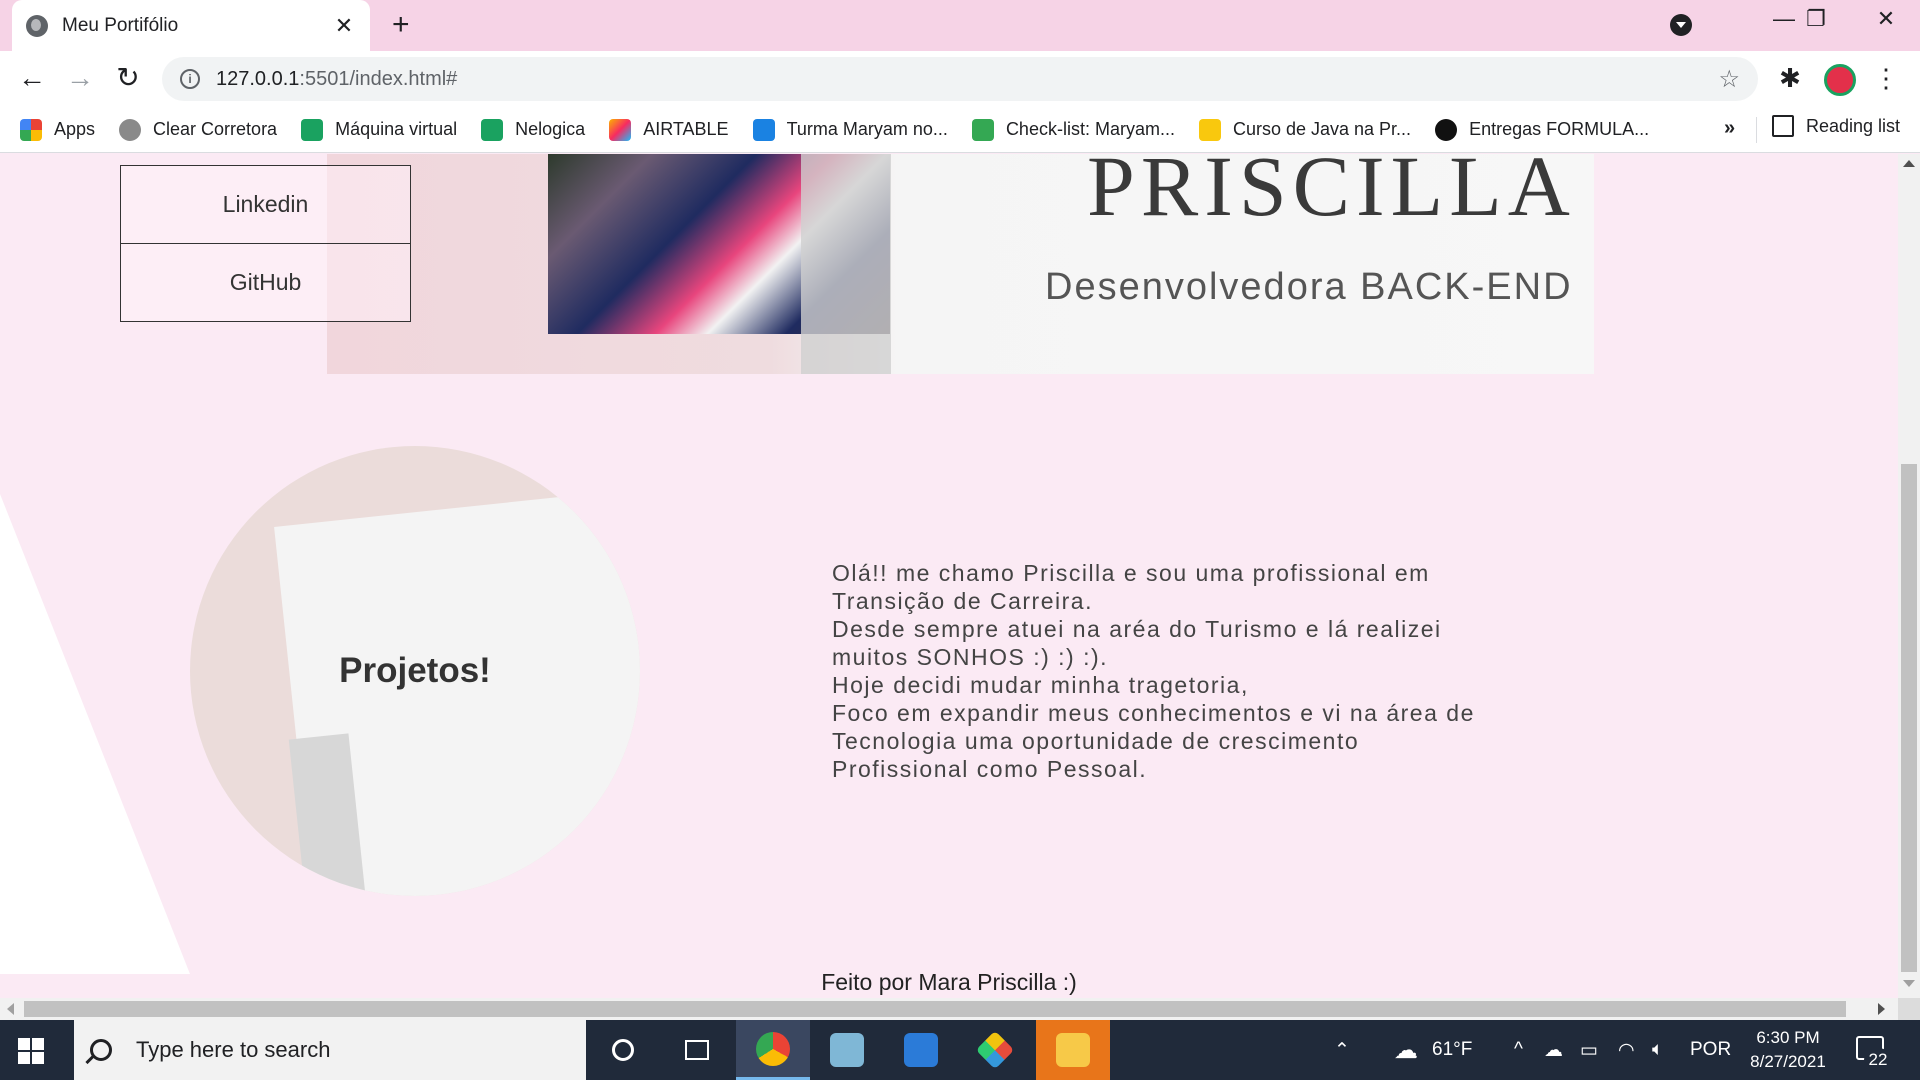 This screenshot has height=1080, width=1920. I want to click on git-icon, so click(995, 1050).